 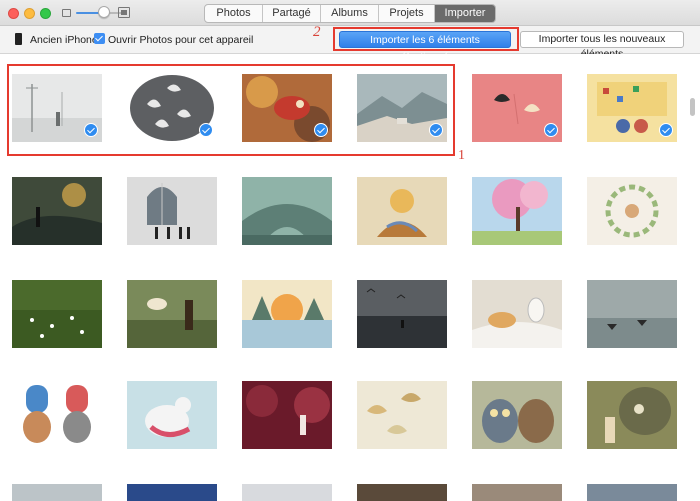 I want to click on tab-partage: Partagé, so click(x=292, y=13).